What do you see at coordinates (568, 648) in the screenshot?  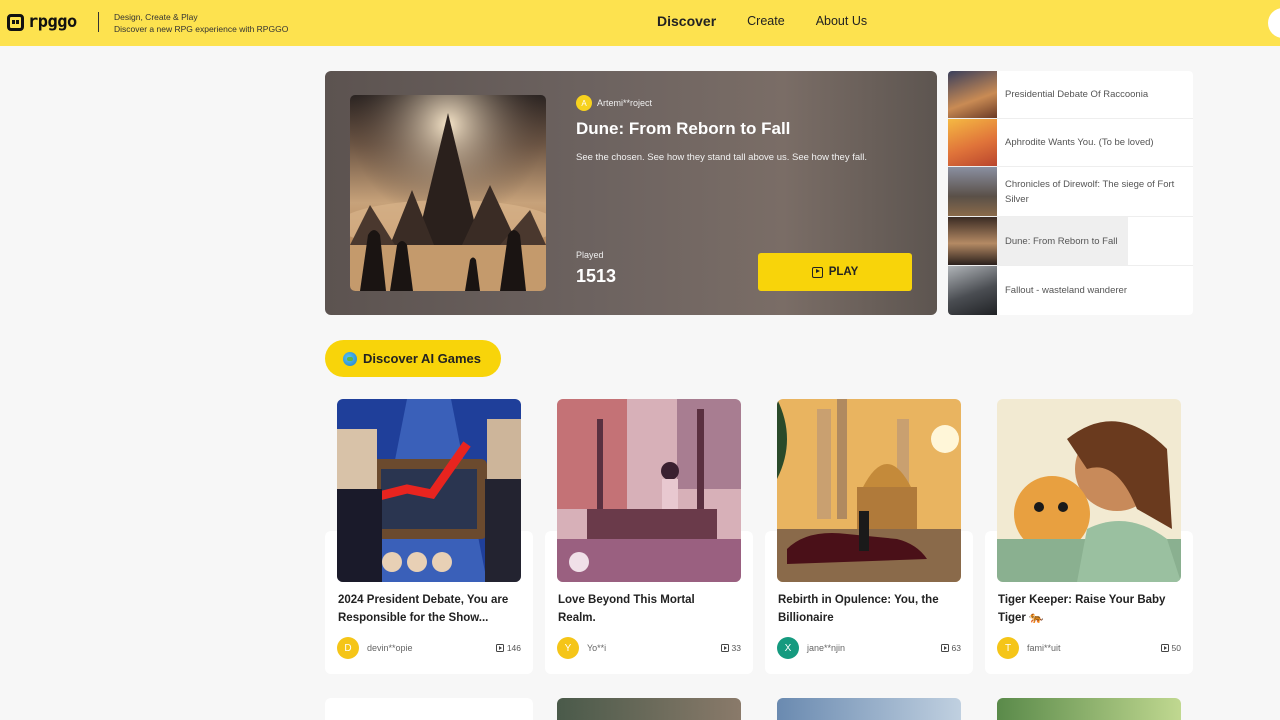 I see `author-avatar: Y` at bounding box center [568, 648].